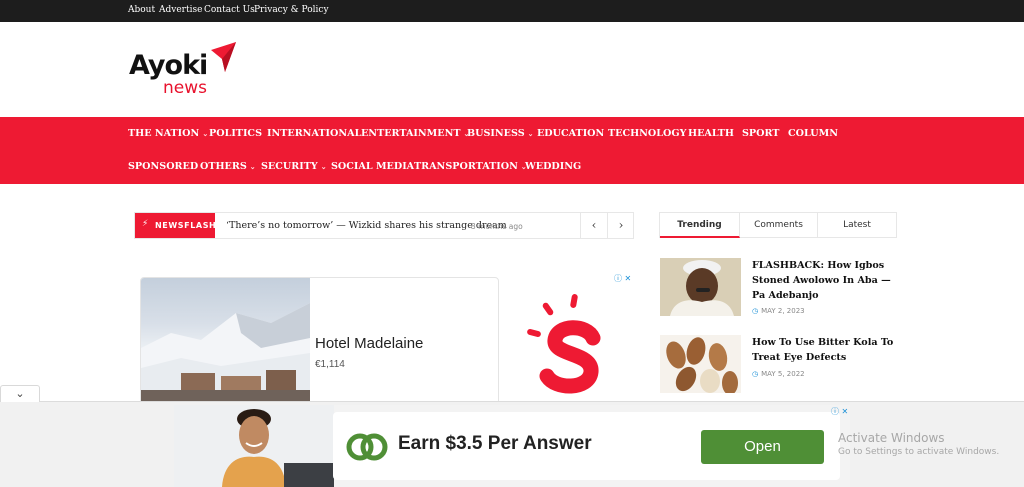  What do you see at coordinates (495, 443) in the screenshot?
I see `ad-headline: Earn $3.5 Per Answer` at bounding box center [495, 443].